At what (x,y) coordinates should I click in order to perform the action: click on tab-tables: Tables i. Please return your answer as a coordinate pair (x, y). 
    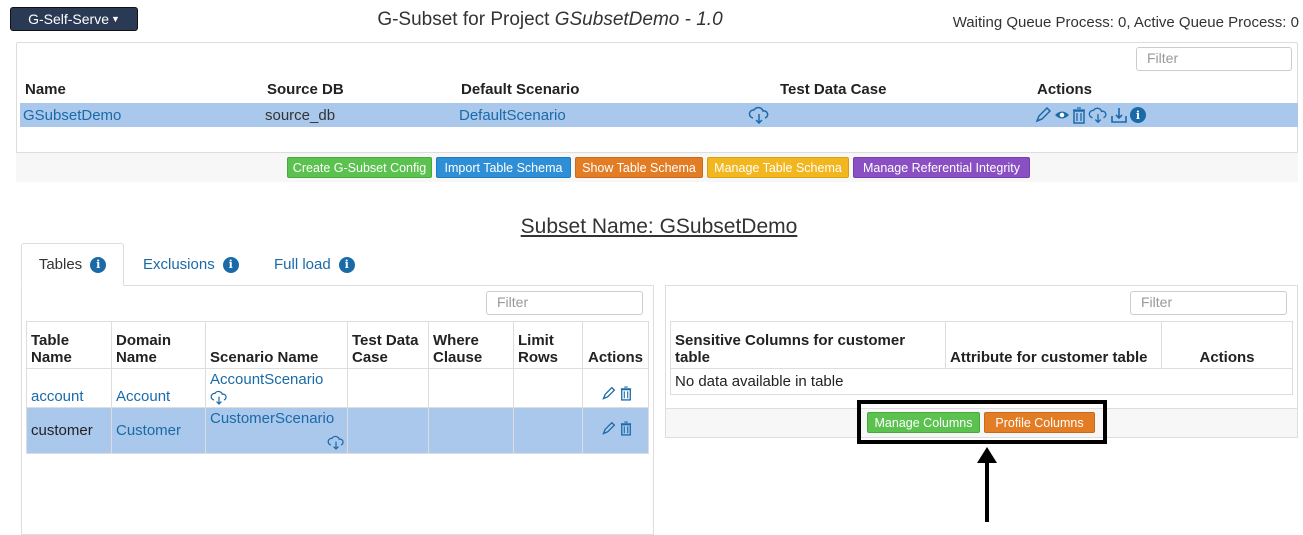
    Looking at the image, I should click on (72, 264).